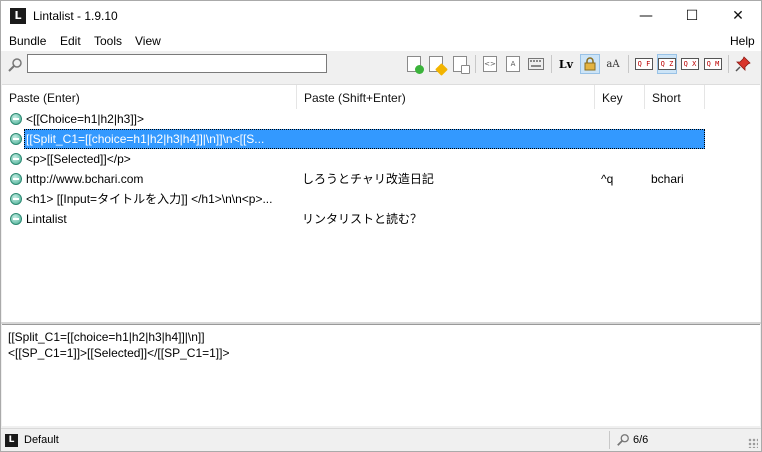 The image size is (762, 452). I want to click on pin-icon, so click(743, 64).